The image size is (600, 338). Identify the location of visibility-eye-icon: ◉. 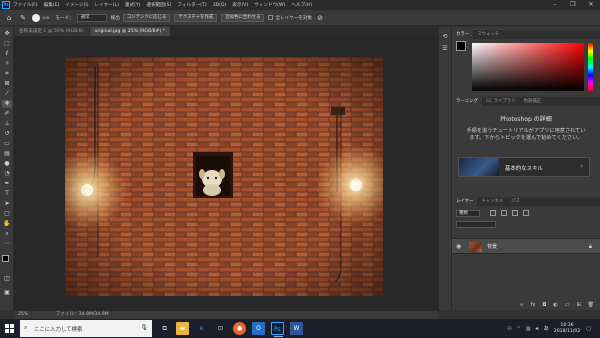
(458, 246).